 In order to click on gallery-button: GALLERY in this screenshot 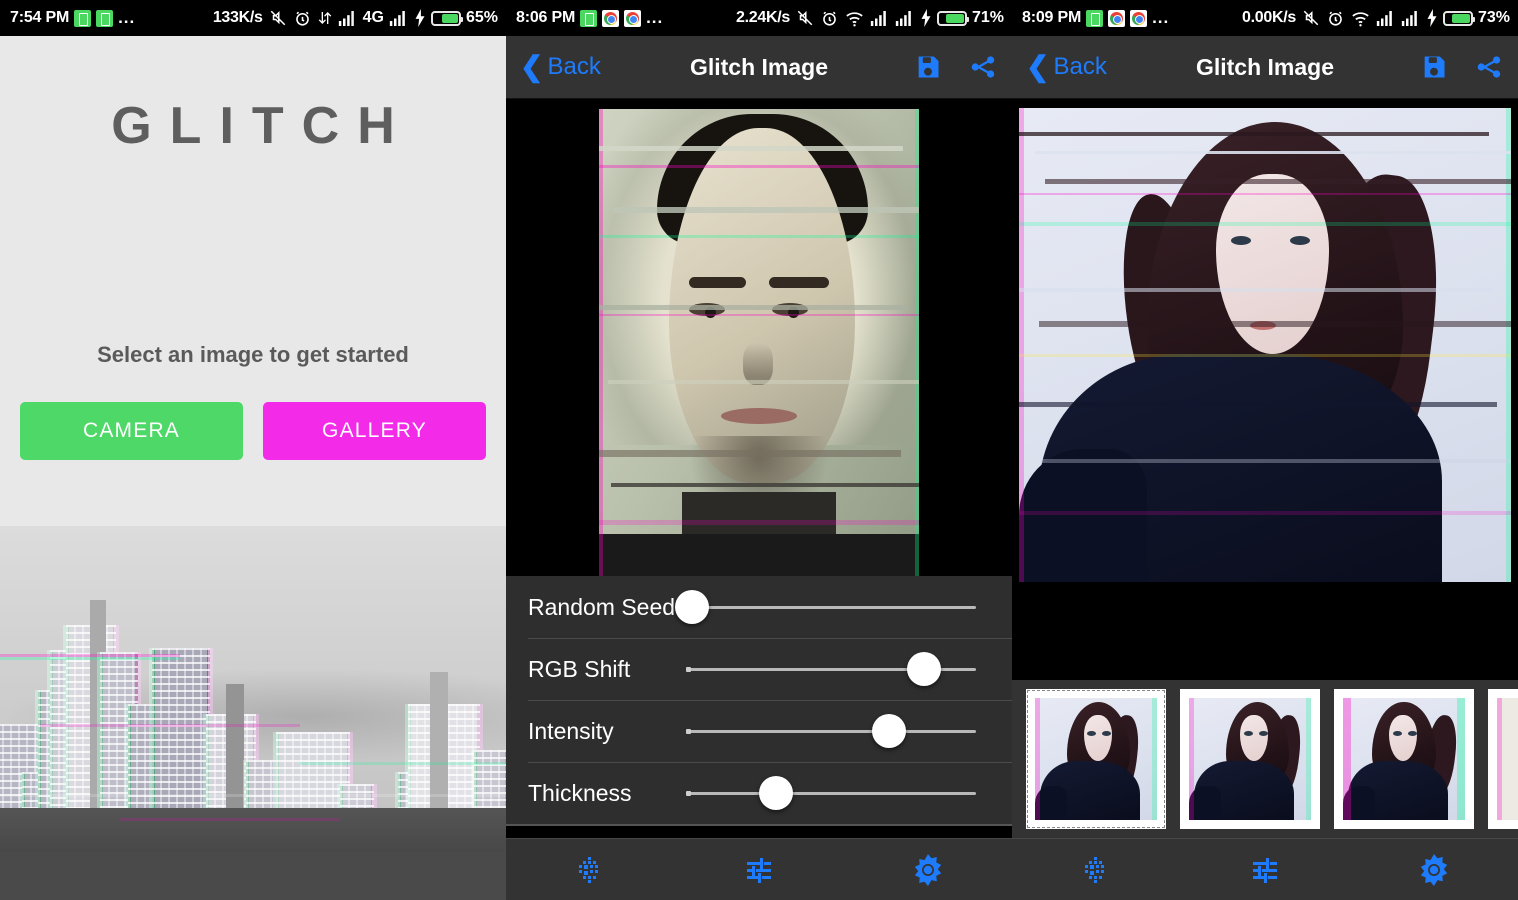, I will do `click(374, 431)`.